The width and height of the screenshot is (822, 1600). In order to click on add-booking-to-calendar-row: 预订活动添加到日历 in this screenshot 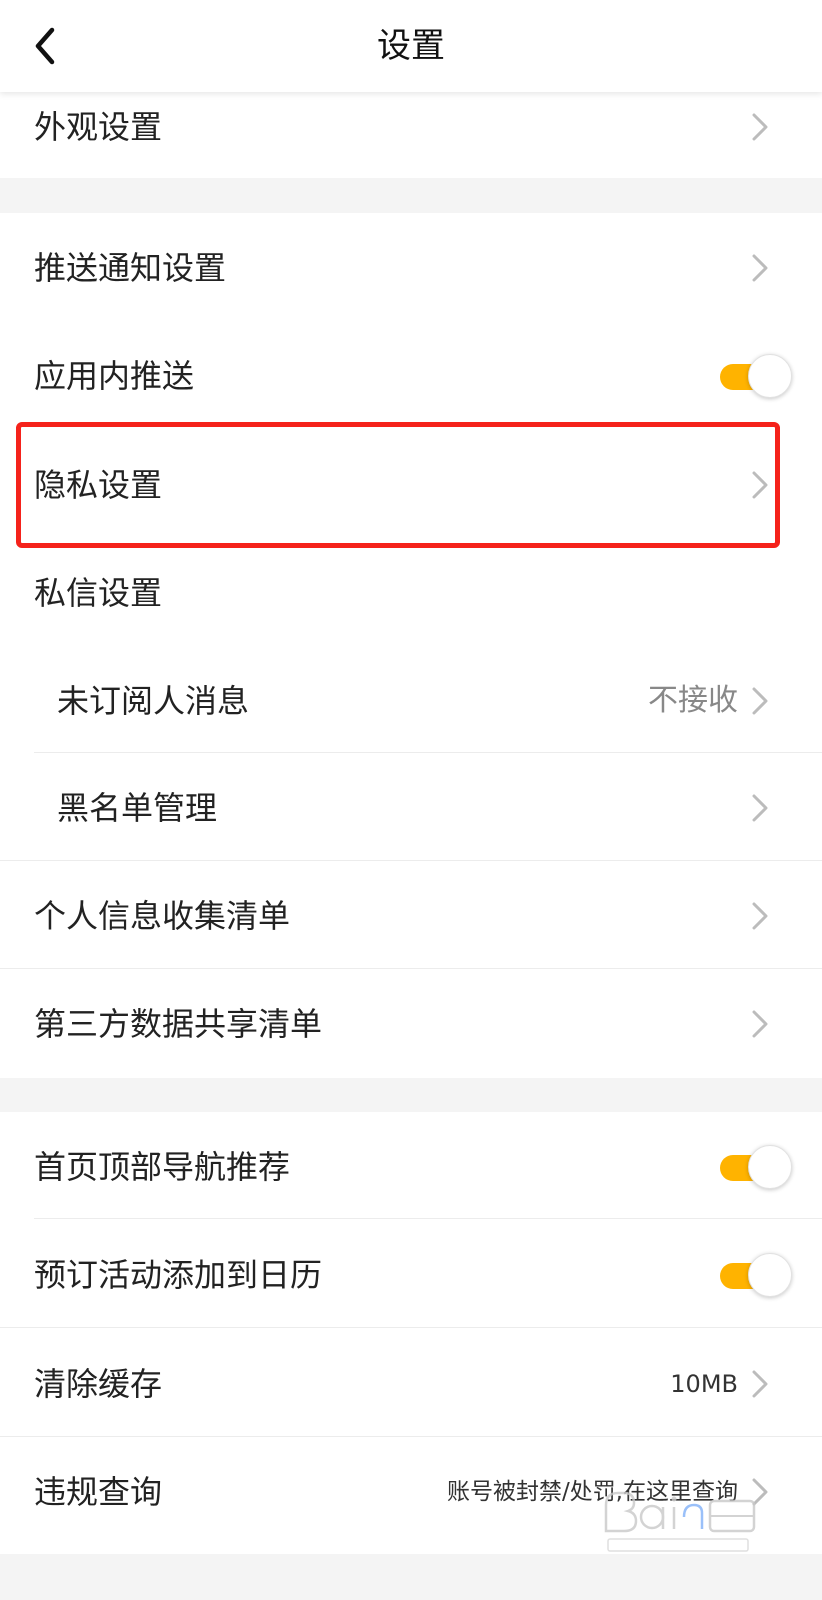, I will do `click(411, 1275)`.